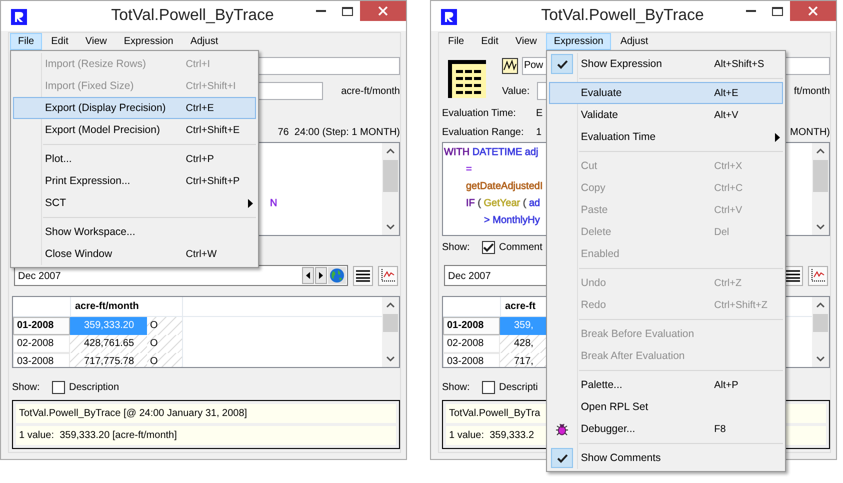 Image resolution: width=843 pixels, height=483 pixels. What do you see at coordinates (516, 91) in the screenshot?
I see `field-label: Value:` at bounding box center [516, 91].